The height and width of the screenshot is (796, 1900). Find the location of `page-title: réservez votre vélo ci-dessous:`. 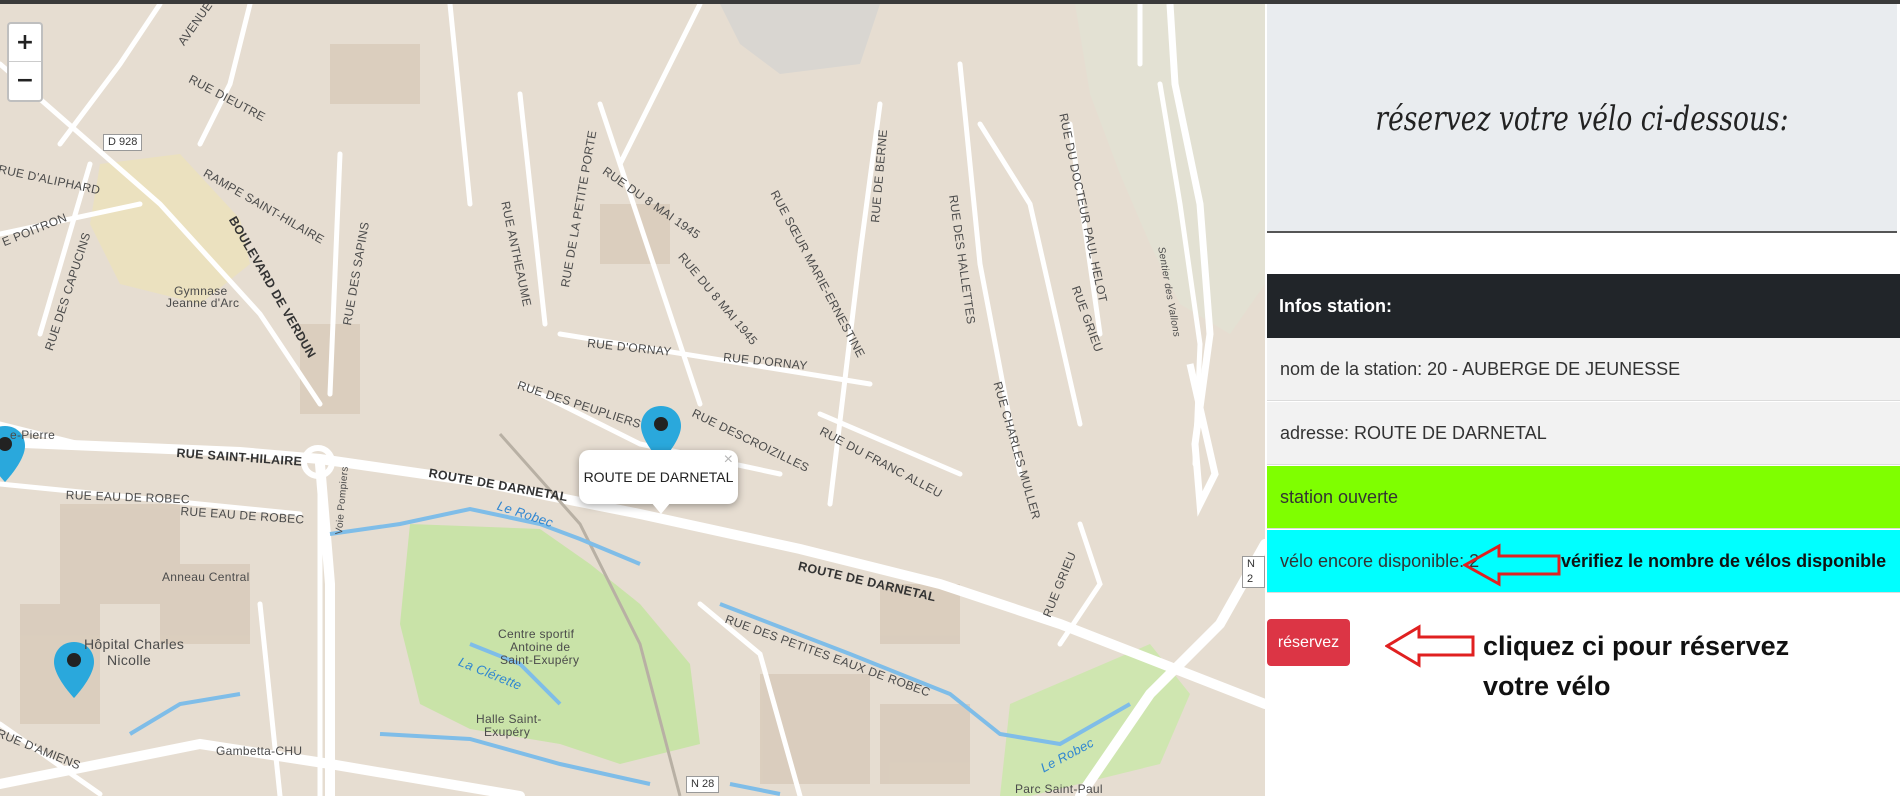

page-title: réservez votre vélo ci-dessous: is located at coordinates (1582, 119).